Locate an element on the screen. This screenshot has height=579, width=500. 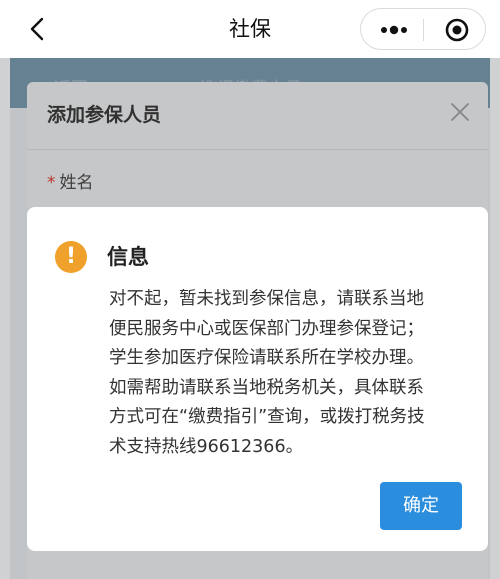
exclamation-icon: ! is located at coordinates (71, 257).